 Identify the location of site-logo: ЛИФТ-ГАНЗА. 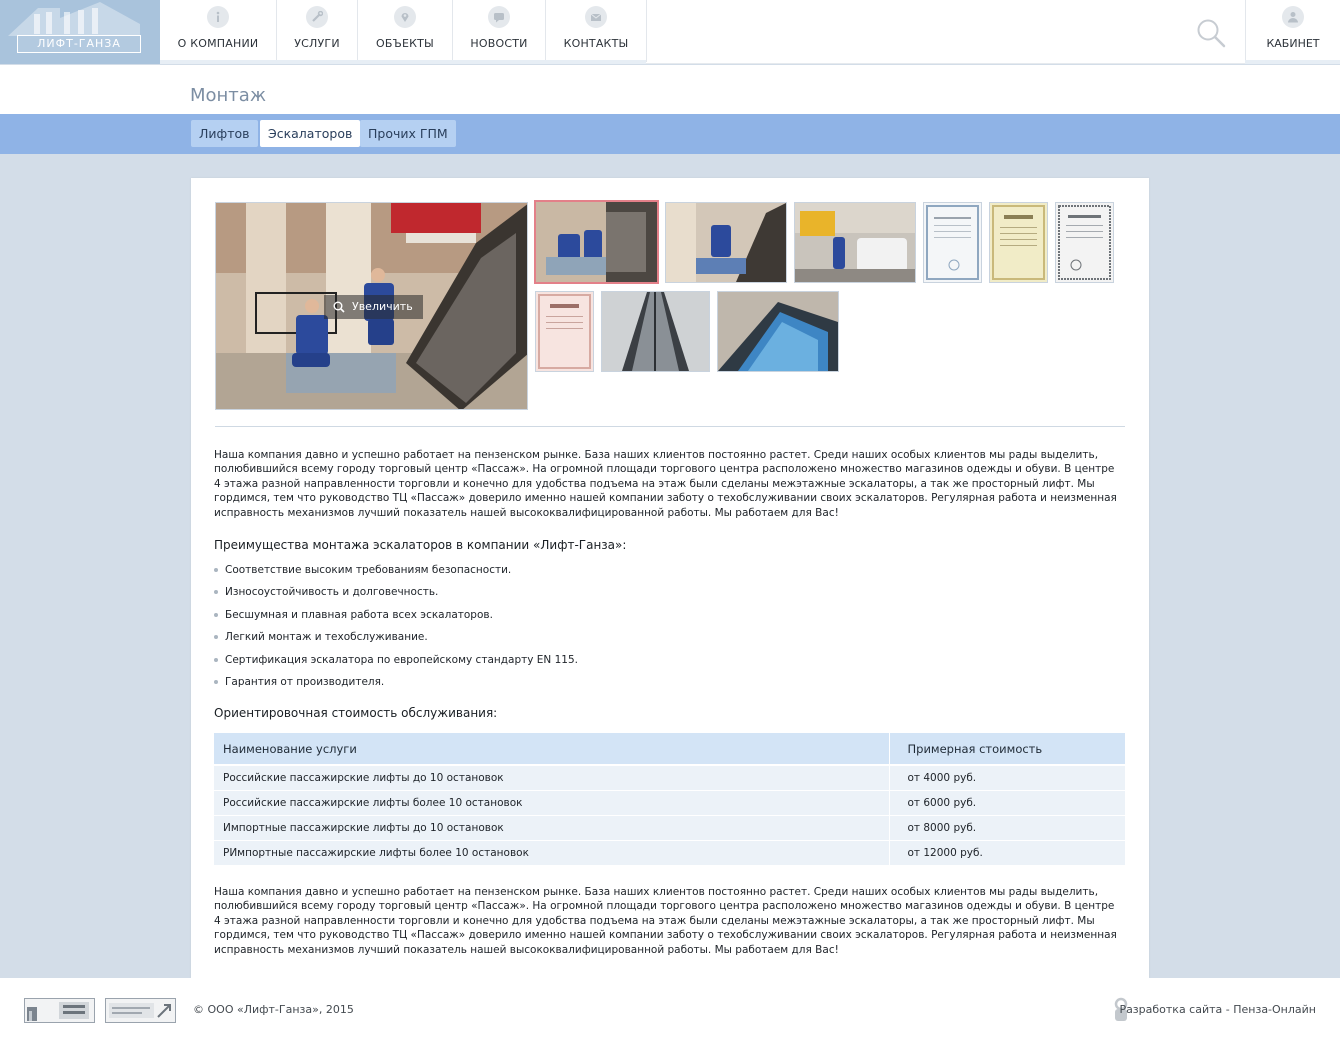
(80, 32).